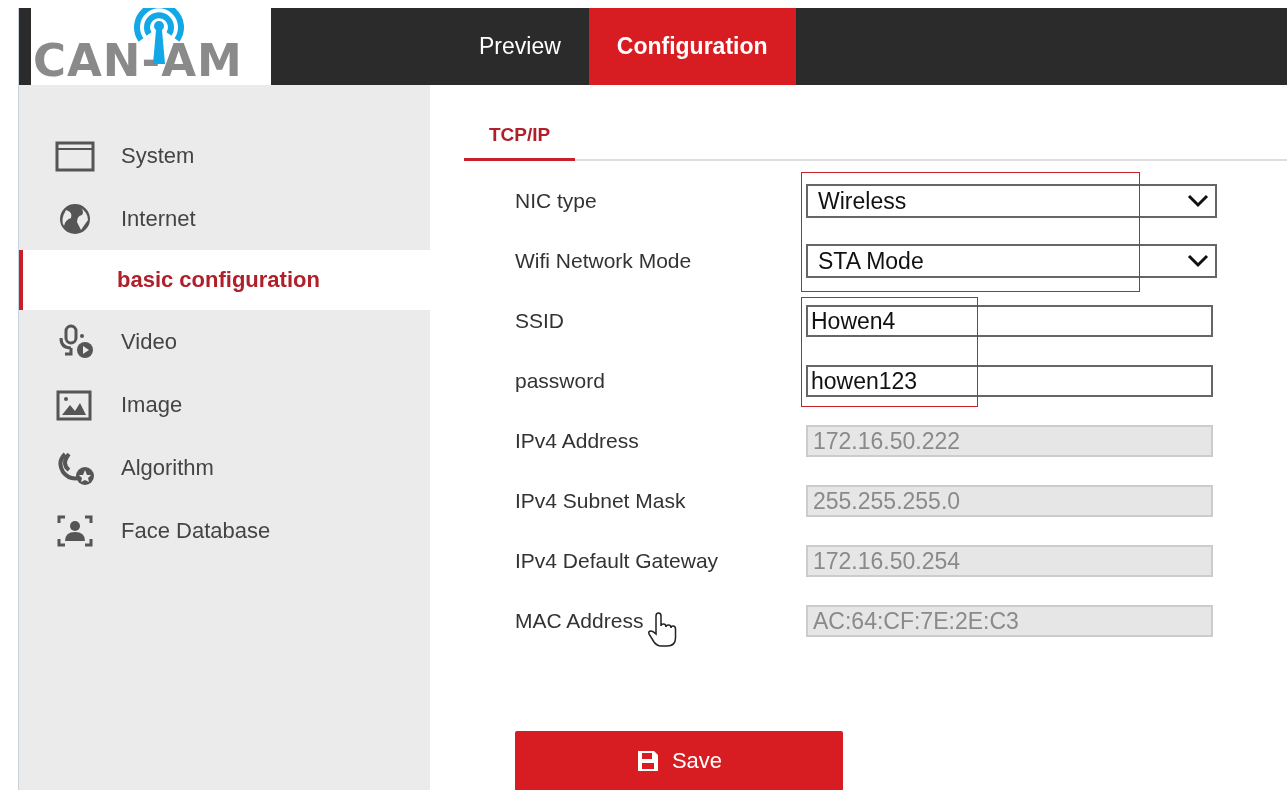 The height and width of the screenshot is (790, 1287). What do you see at coordinates (617, 561) in the screenshot?
I see `field-label: IPv4 Default Gateway` at bounding box center [617, 561].